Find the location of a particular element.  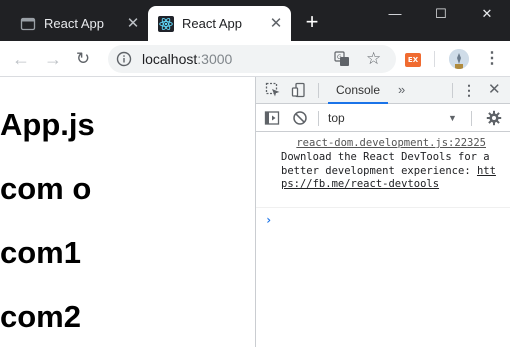

browser-toolbar: ← → ↻ localhost:3000 G ☆ EX ⋮ is located at coordinates (255, 59).